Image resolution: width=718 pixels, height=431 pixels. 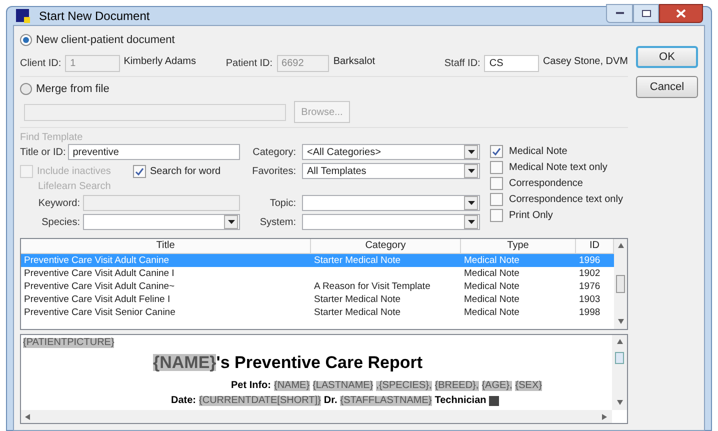 I want to click on preview-text: Pet Info:, so click(x=251, y=386).